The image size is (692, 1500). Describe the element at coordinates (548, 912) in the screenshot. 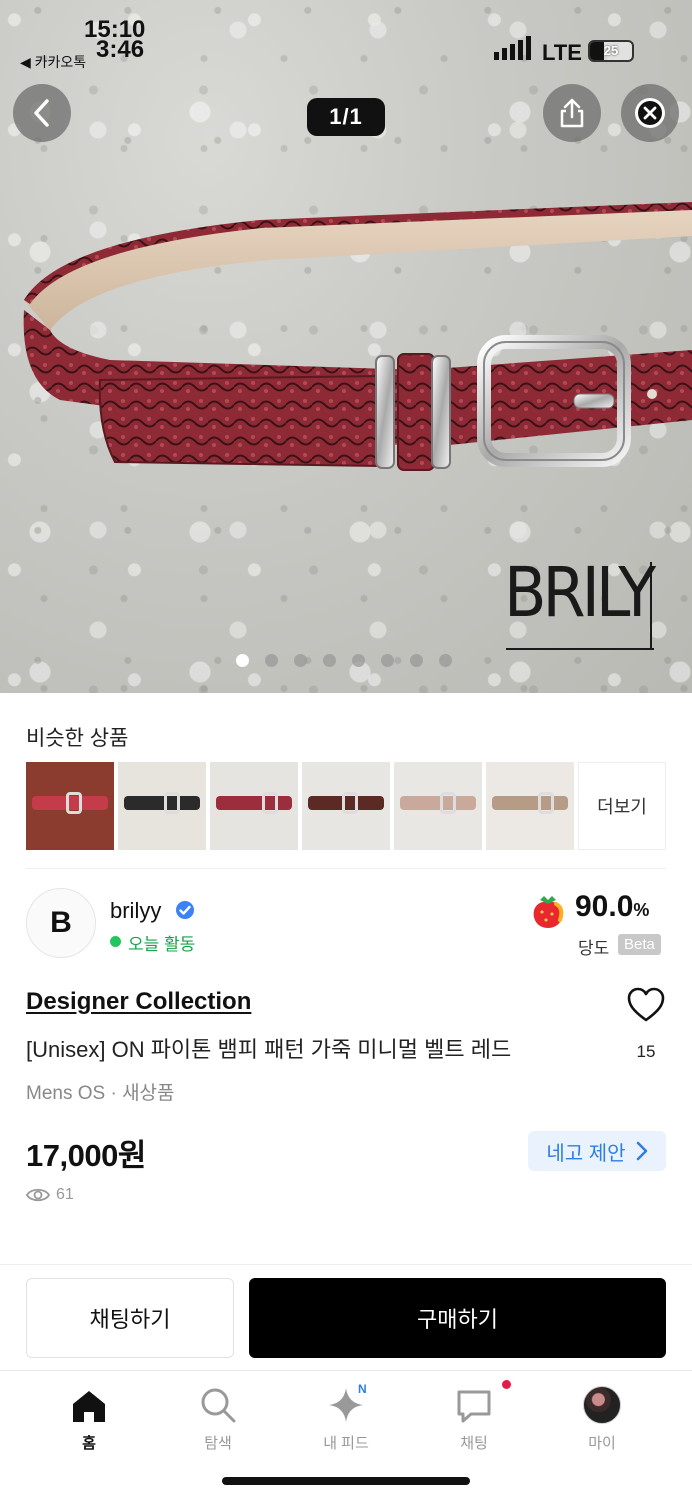

I see `strawberry-icon` at that location.